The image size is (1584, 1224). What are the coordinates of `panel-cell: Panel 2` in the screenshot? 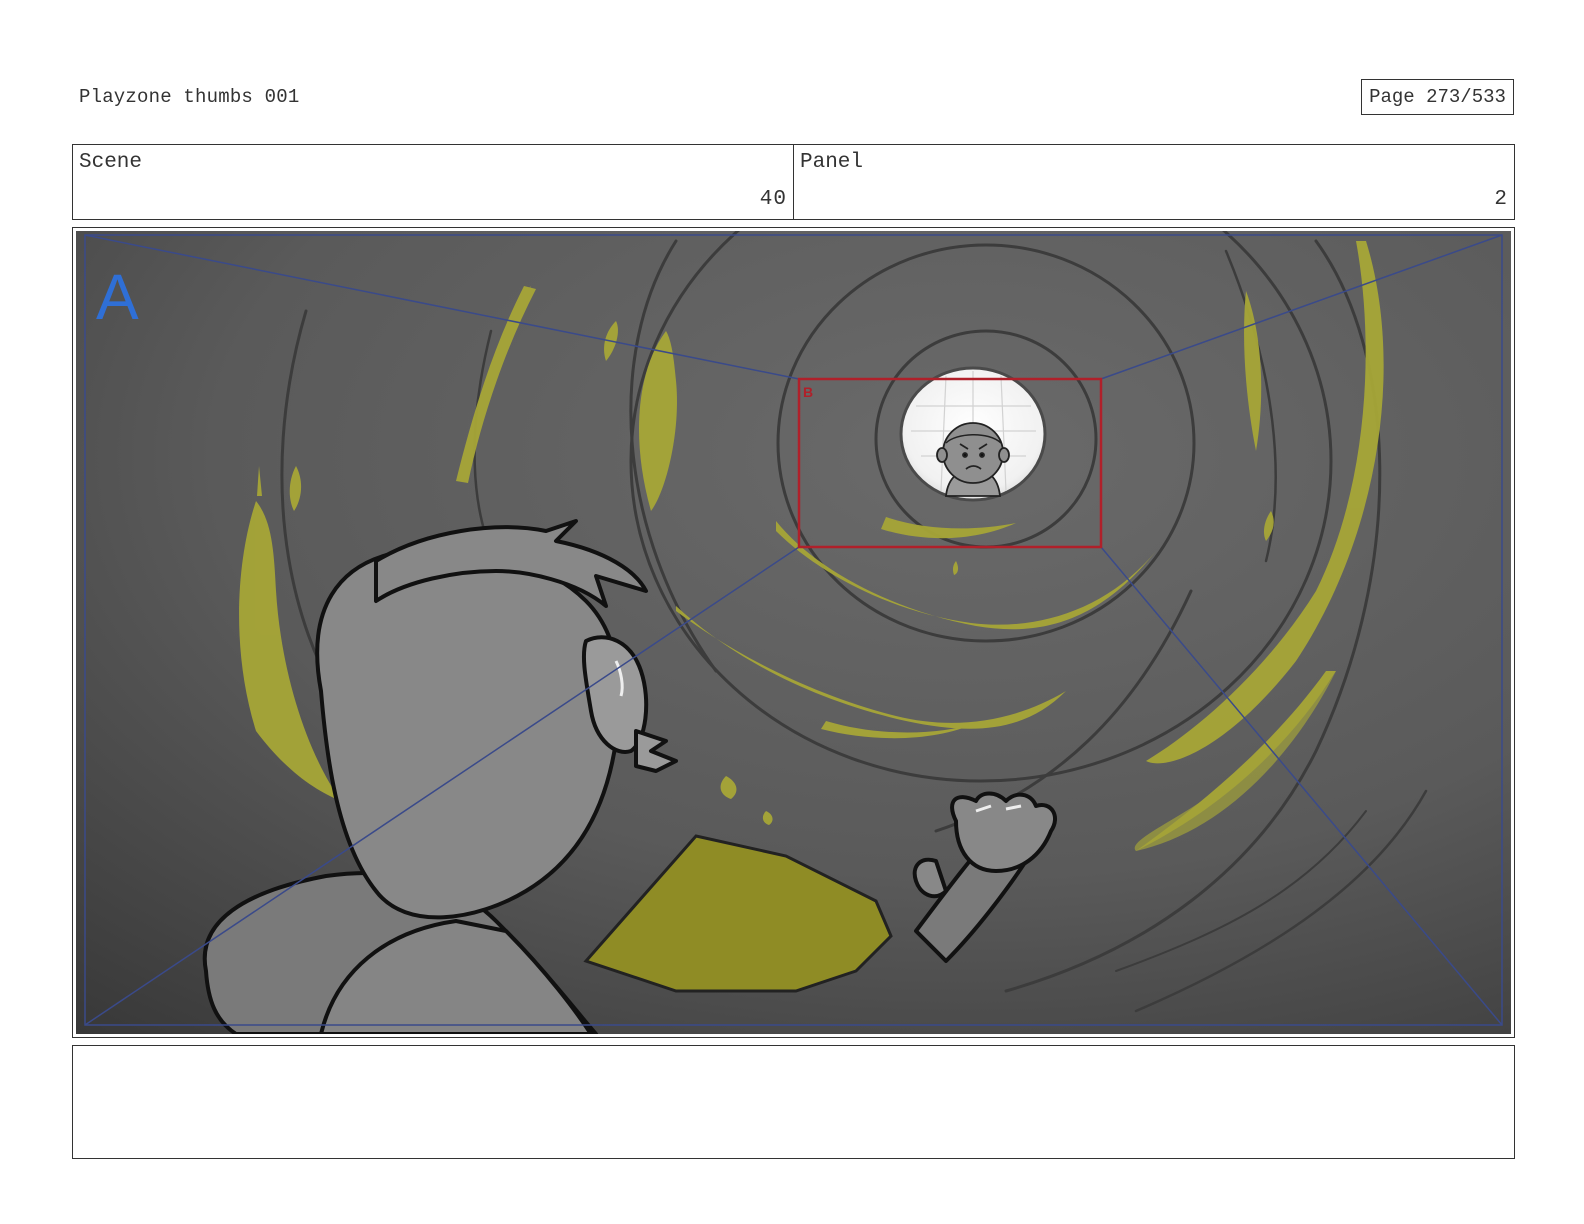 It's located at (1153, 182).